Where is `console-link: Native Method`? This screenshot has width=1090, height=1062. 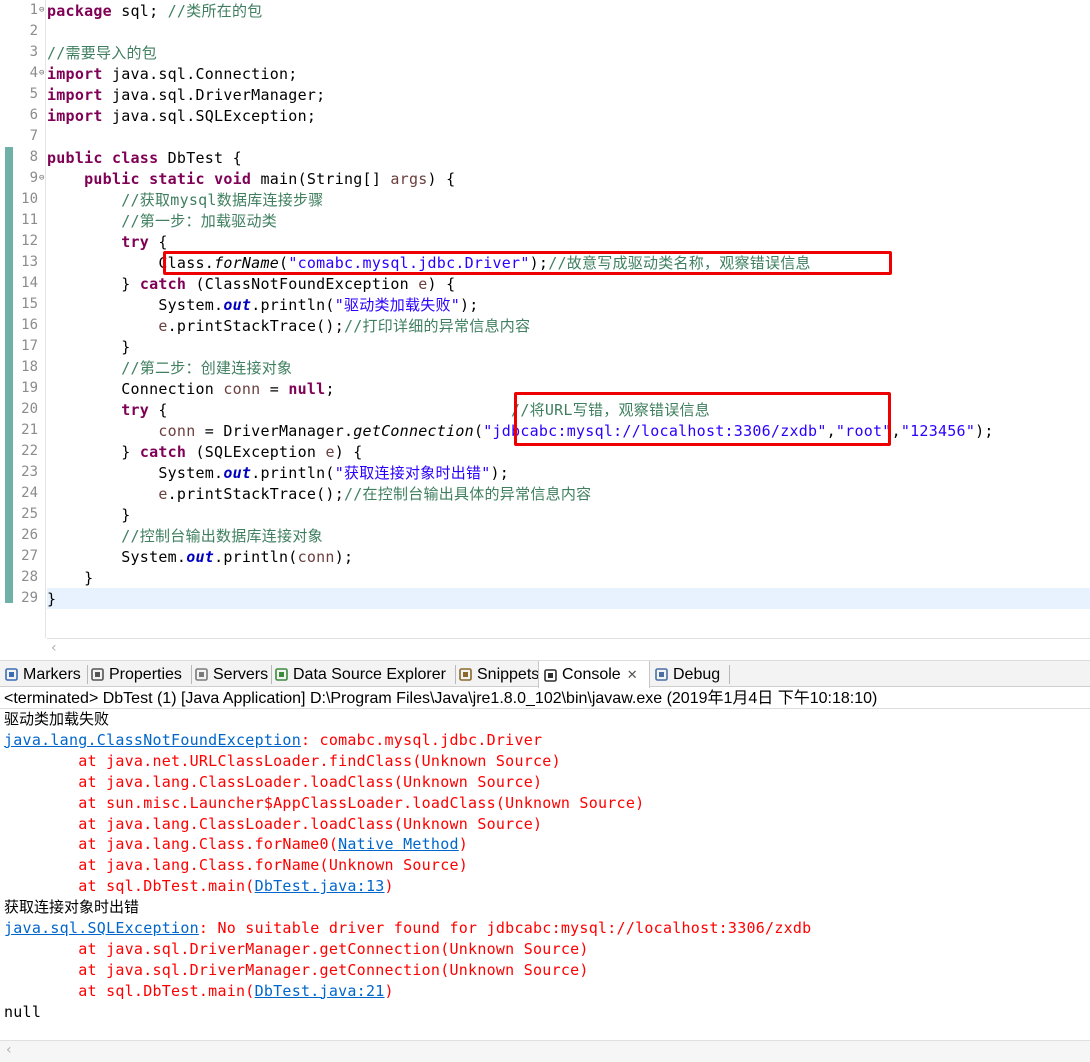
console-link: Native Method is located at coordinates (398, 844).